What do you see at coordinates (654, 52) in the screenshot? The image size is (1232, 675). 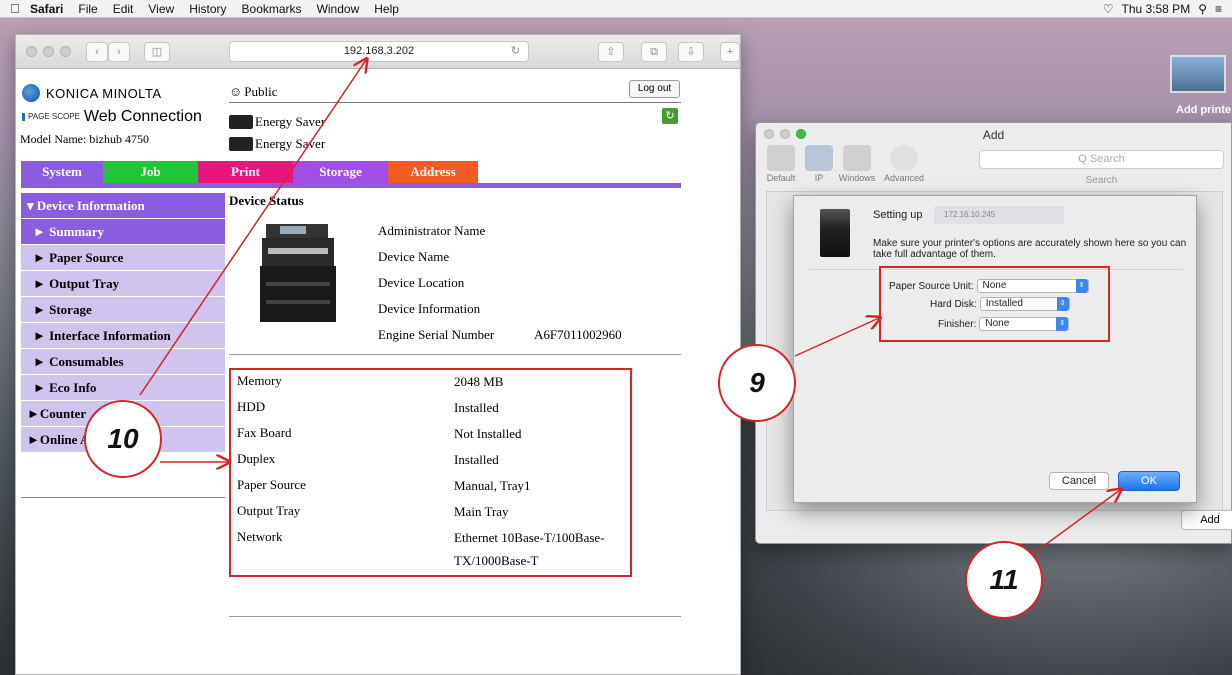 I see `tabs-icon: ⧉` at bounding box center [654, 52].